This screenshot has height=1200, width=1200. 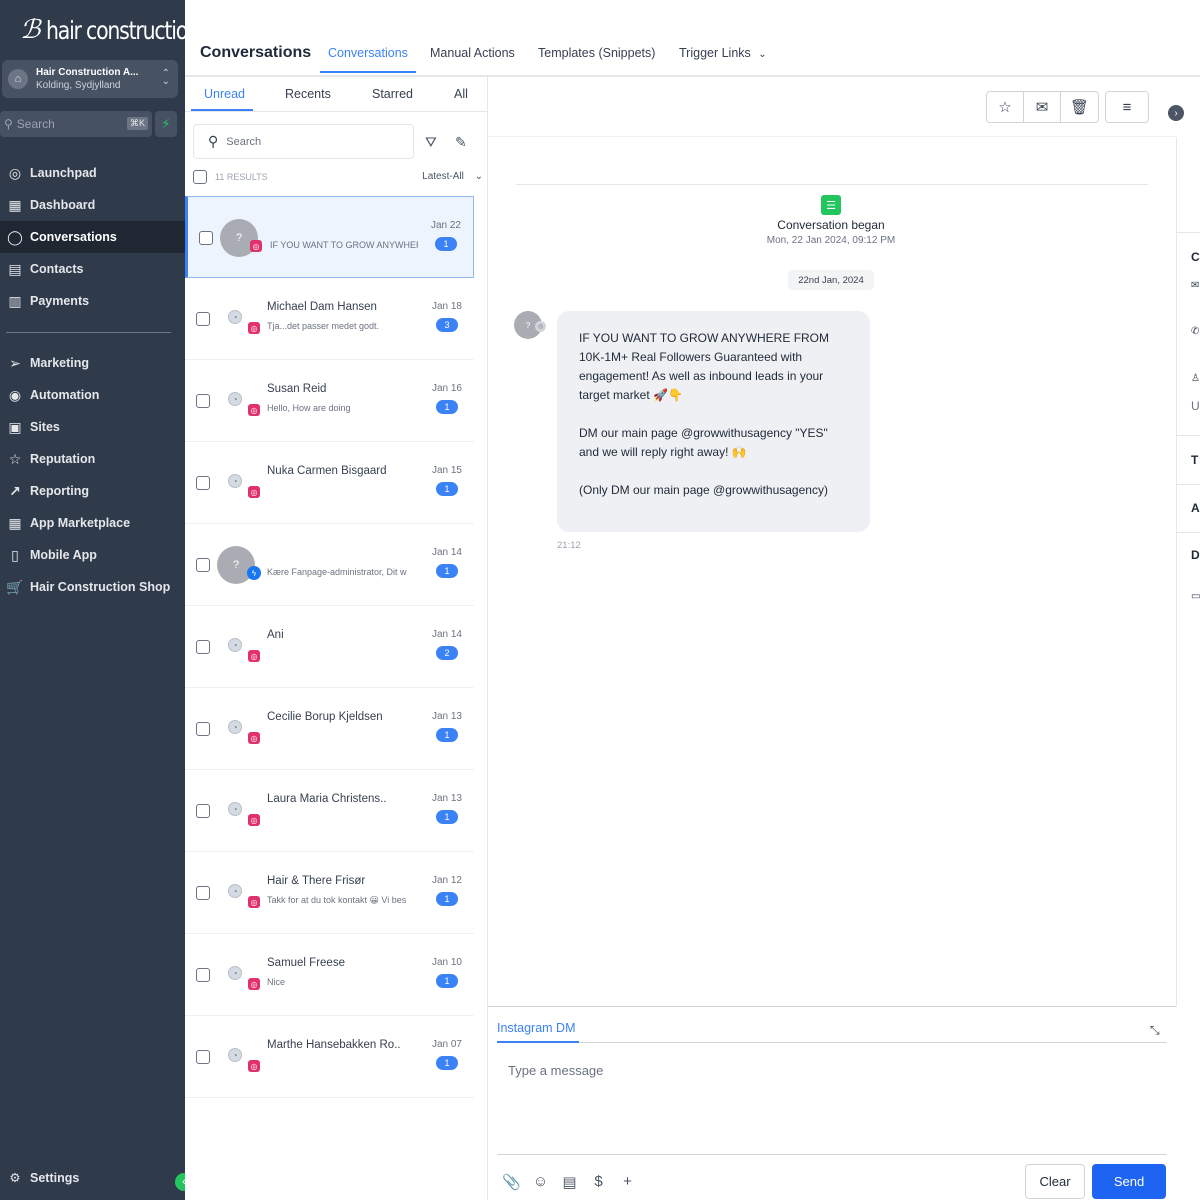 I want to click on conversation-preview: Tja...det passer medet godt., so click(x=323, y=326).